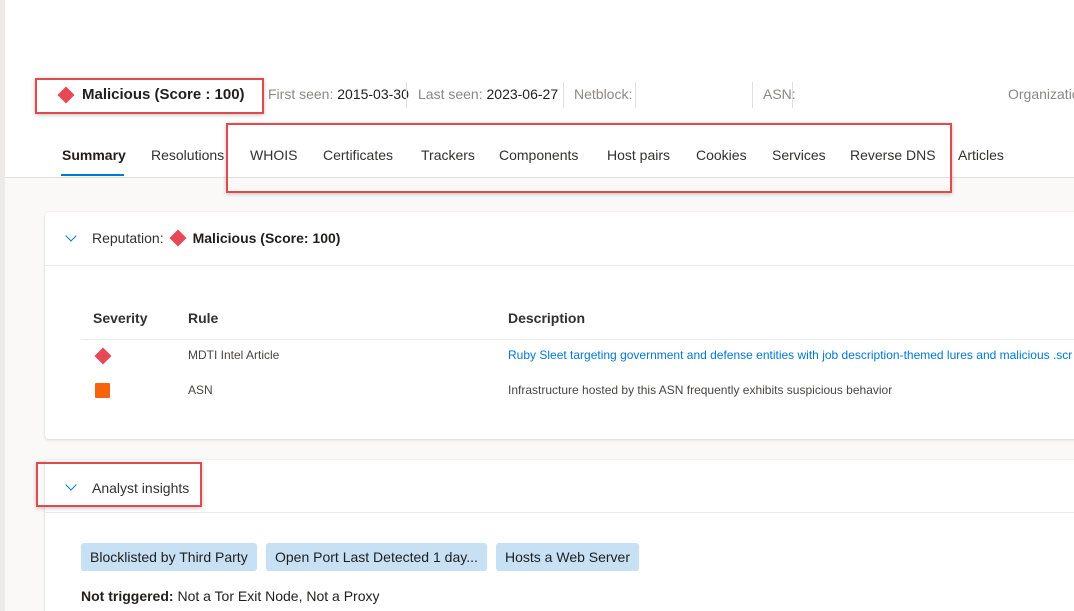 The width and height of the screenshot is (1074, 611). Describe the element at coordinates (539, 177) in the screenshot. I see `header-divider` at that location.